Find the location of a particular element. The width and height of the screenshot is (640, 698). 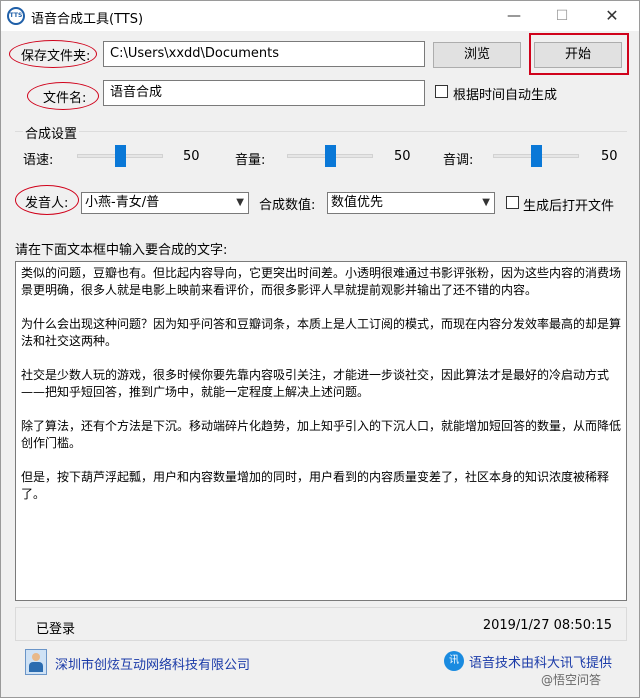

browse-button: 浏览 is located at coordinates (477, 55).